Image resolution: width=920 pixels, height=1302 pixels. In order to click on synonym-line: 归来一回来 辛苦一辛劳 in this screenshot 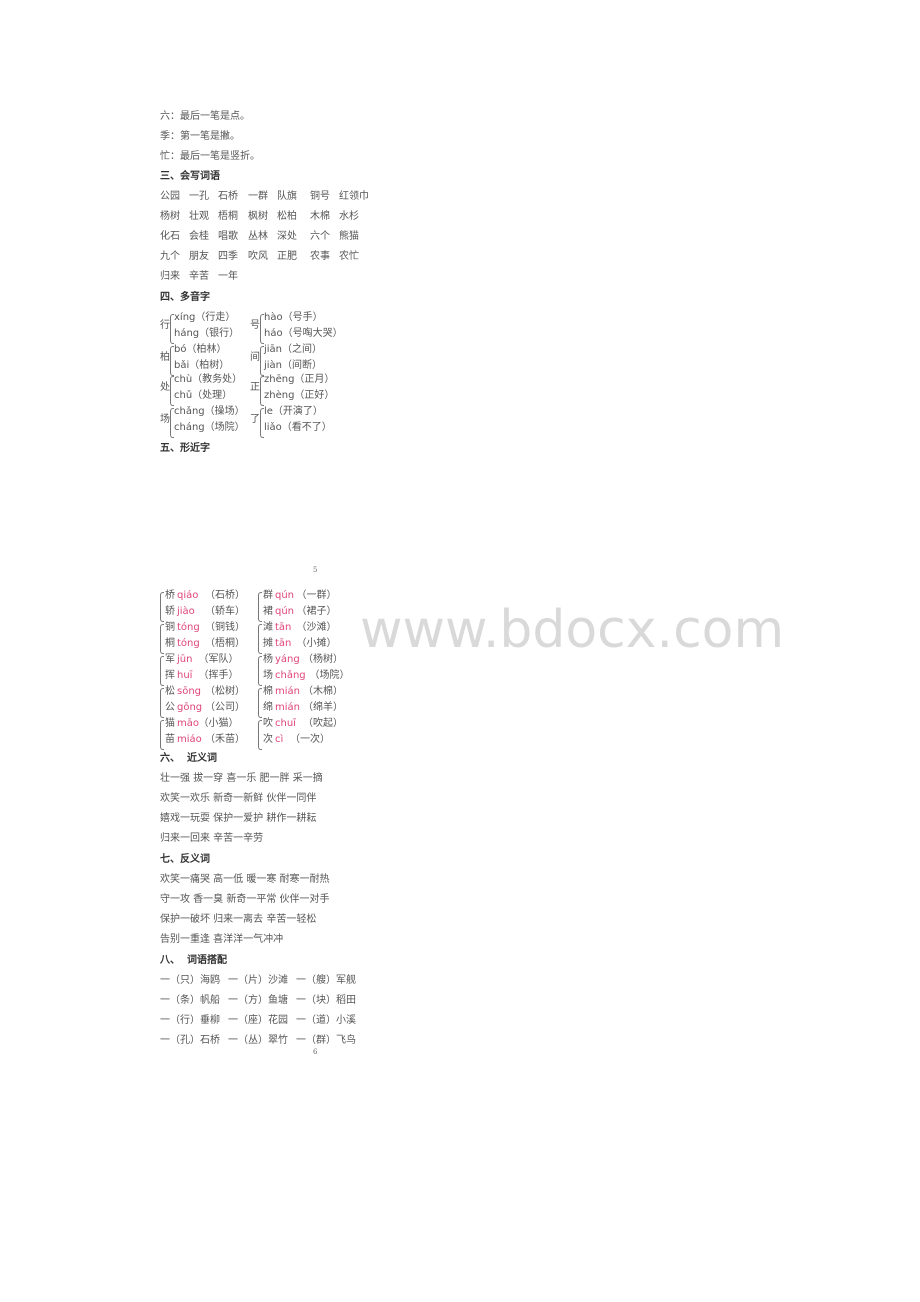, I will do `click(212, 838)`.